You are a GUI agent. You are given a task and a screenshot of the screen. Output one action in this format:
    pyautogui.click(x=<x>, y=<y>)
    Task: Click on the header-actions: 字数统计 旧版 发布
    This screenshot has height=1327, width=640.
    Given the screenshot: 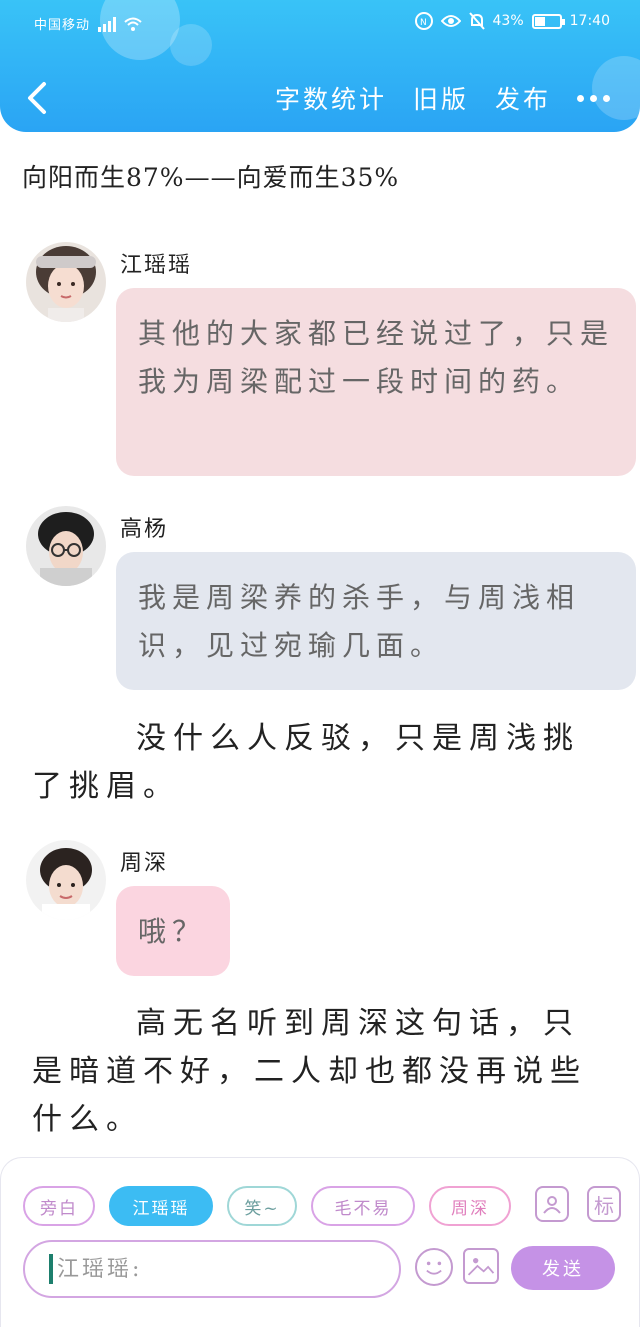 What is the action you would take?
    pyautogui.click(x=442, y=98)
    